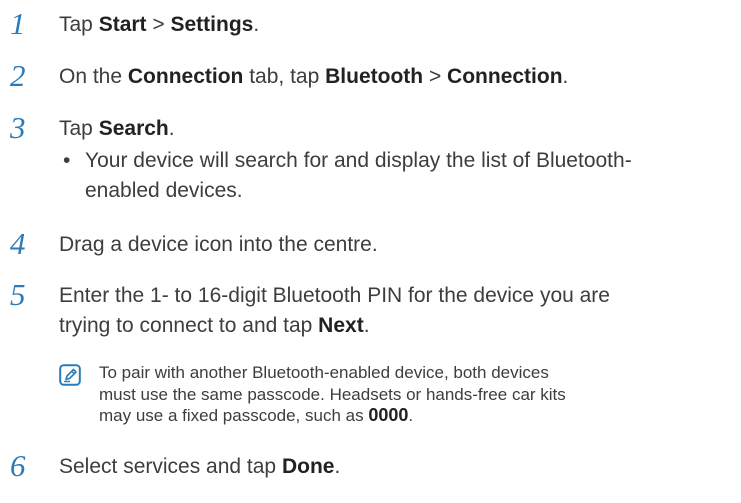  Describe the element at coordinates (18, 75) in the screenshot. I see `step-number: 2` at that location.